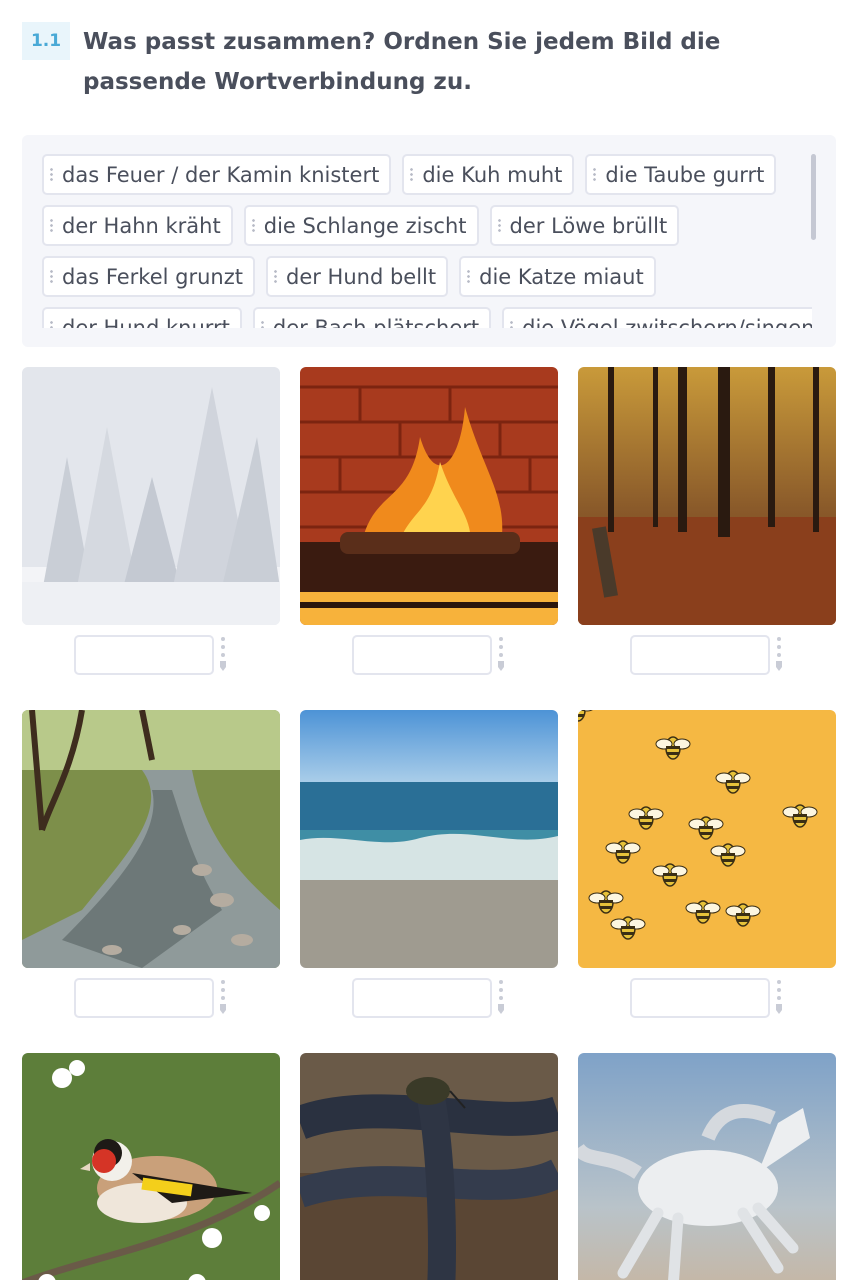  Describe the element at coordinates (221, 174) in the screenshot. I see `word-chip-label: das Feuer / der Kamin knistert` at that location.